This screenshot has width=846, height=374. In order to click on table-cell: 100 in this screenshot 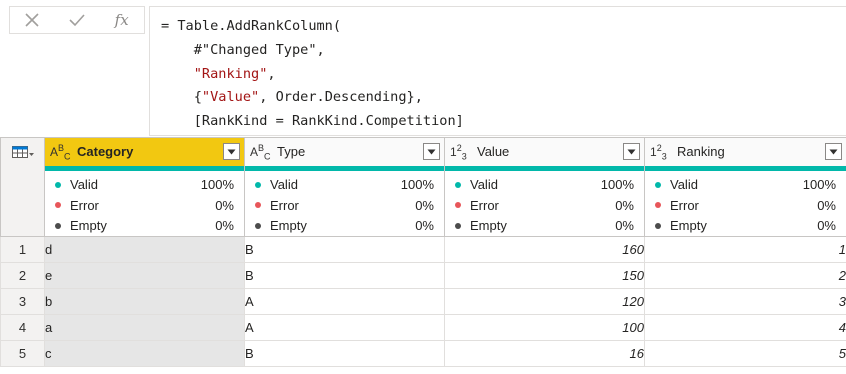, I will do `click(544, 327)`.